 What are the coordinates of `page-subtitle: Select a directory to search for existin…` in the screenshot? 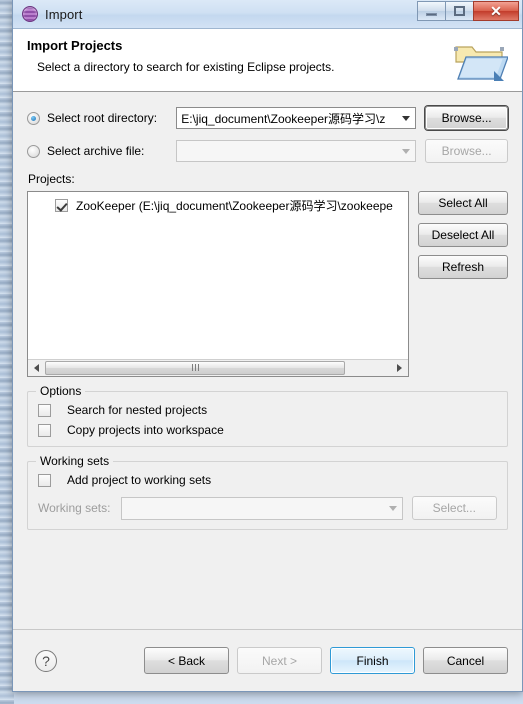 It's located at (186, 67).